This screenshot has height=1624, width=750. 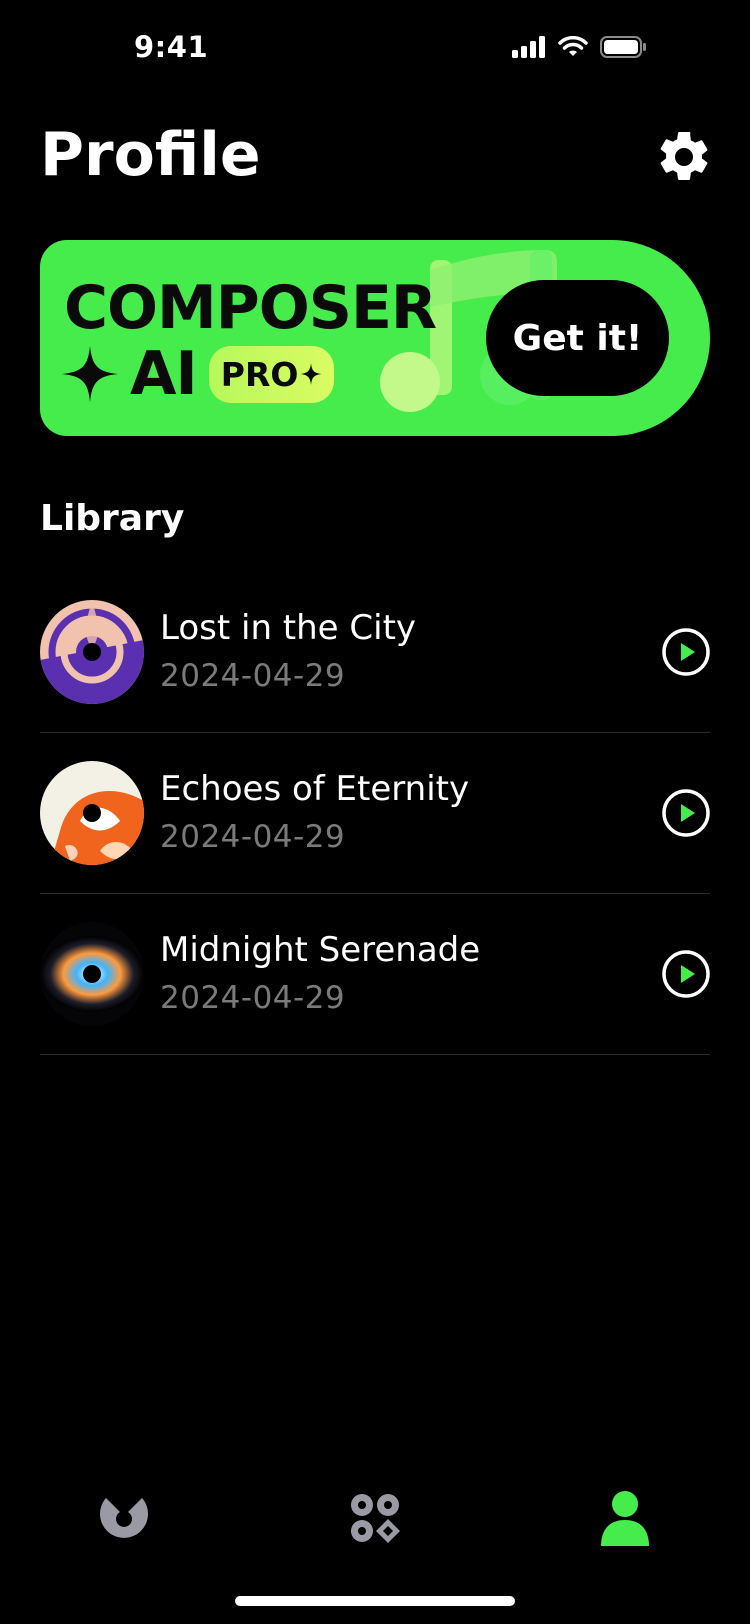 What do you see at coordinates (90, 374) in the screenshot?
I see `sparkle-icon` at bounding box center [90, 374].